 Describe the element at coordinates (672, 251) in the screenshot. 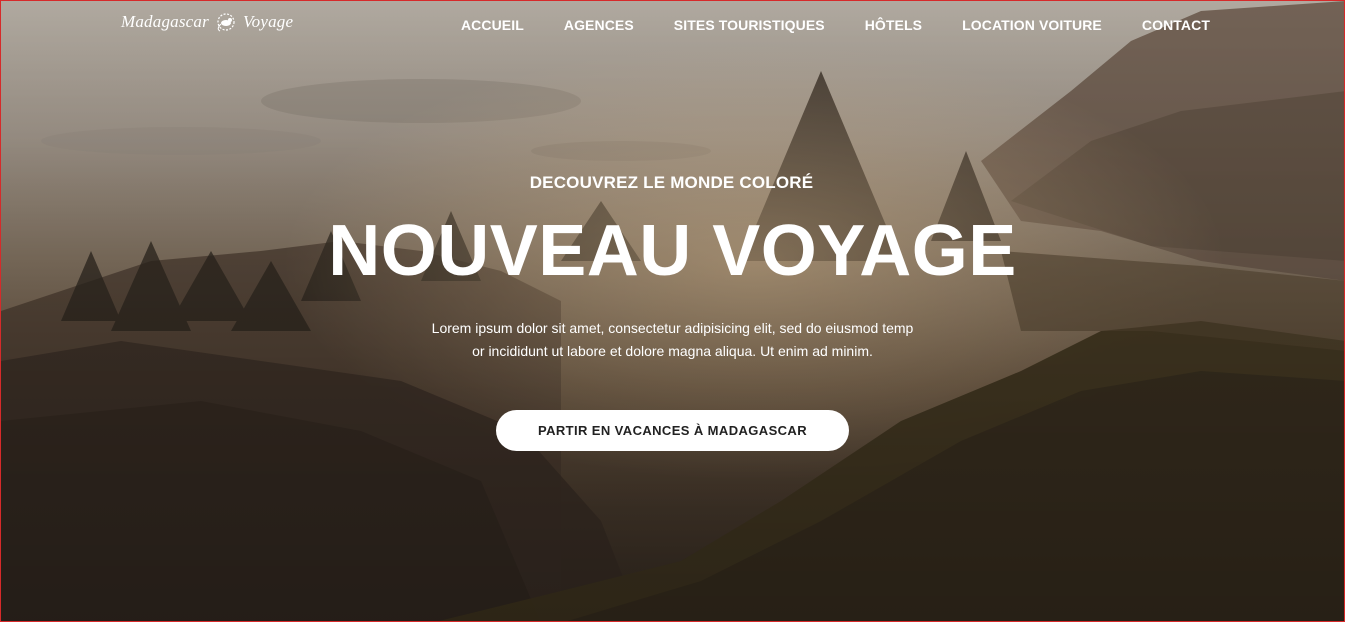

I see `hero-title: NOUVEAU VOYAGE` at that location.